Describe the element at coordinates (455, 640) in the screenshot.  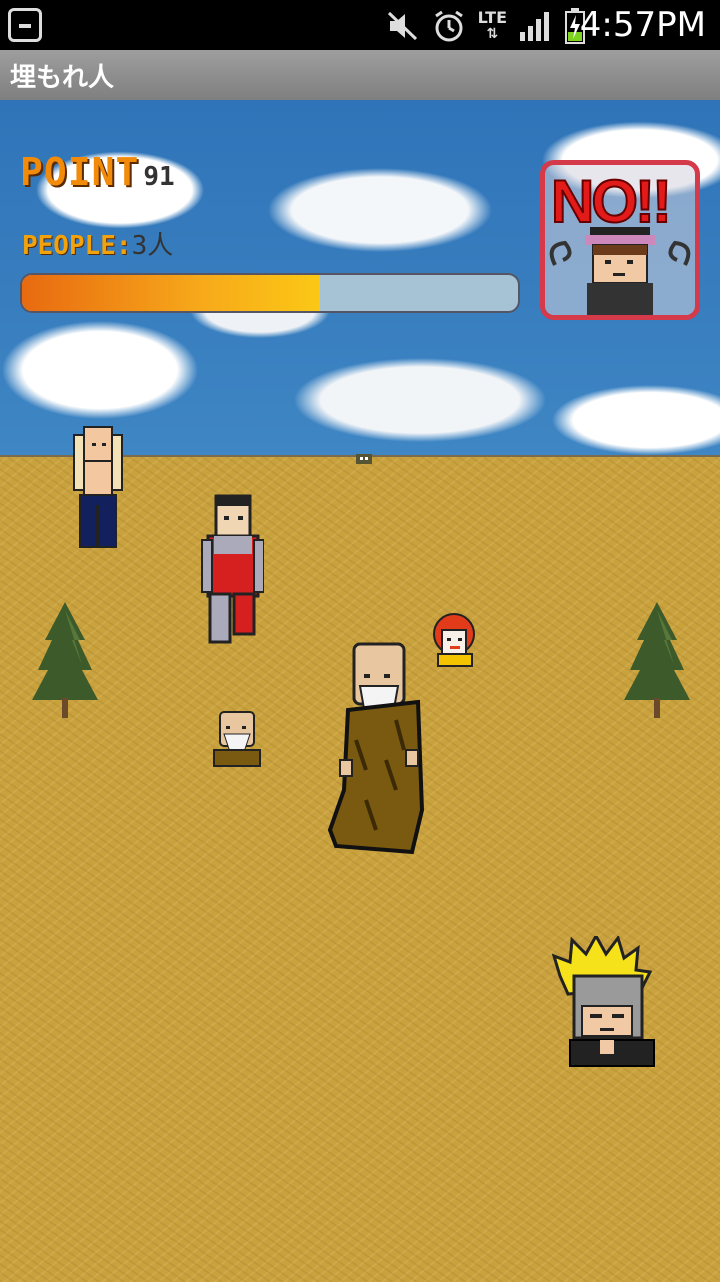
I see `clown-head-sprite` at that location.